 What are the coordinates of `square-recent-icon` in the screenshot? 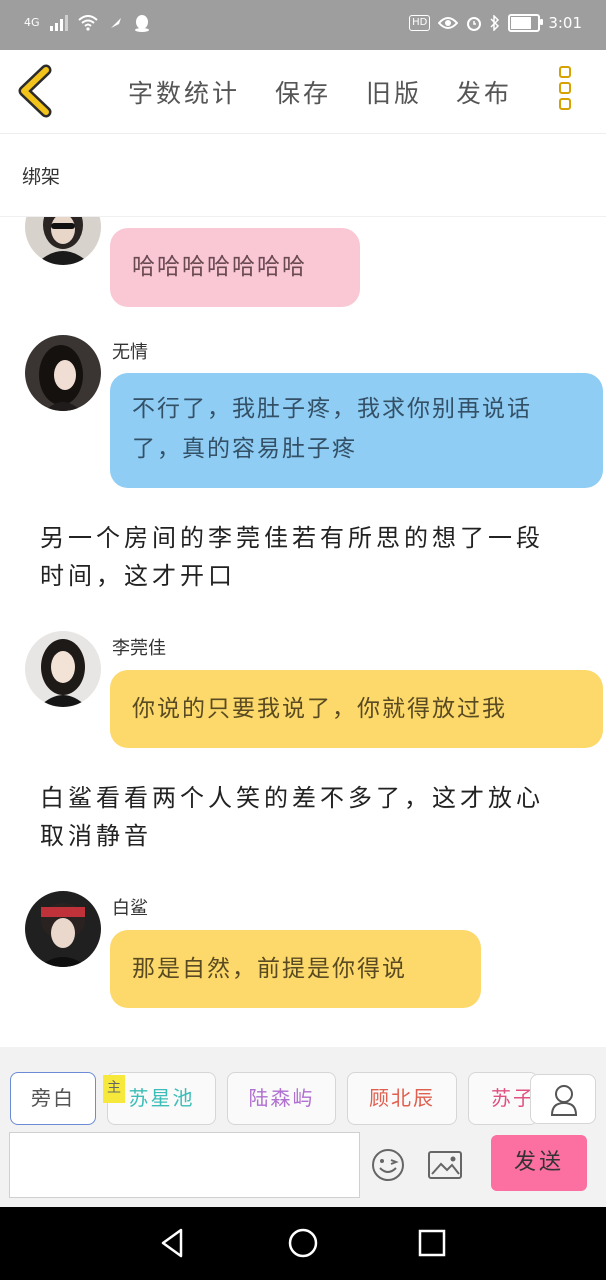 It's located at (432, 1243).